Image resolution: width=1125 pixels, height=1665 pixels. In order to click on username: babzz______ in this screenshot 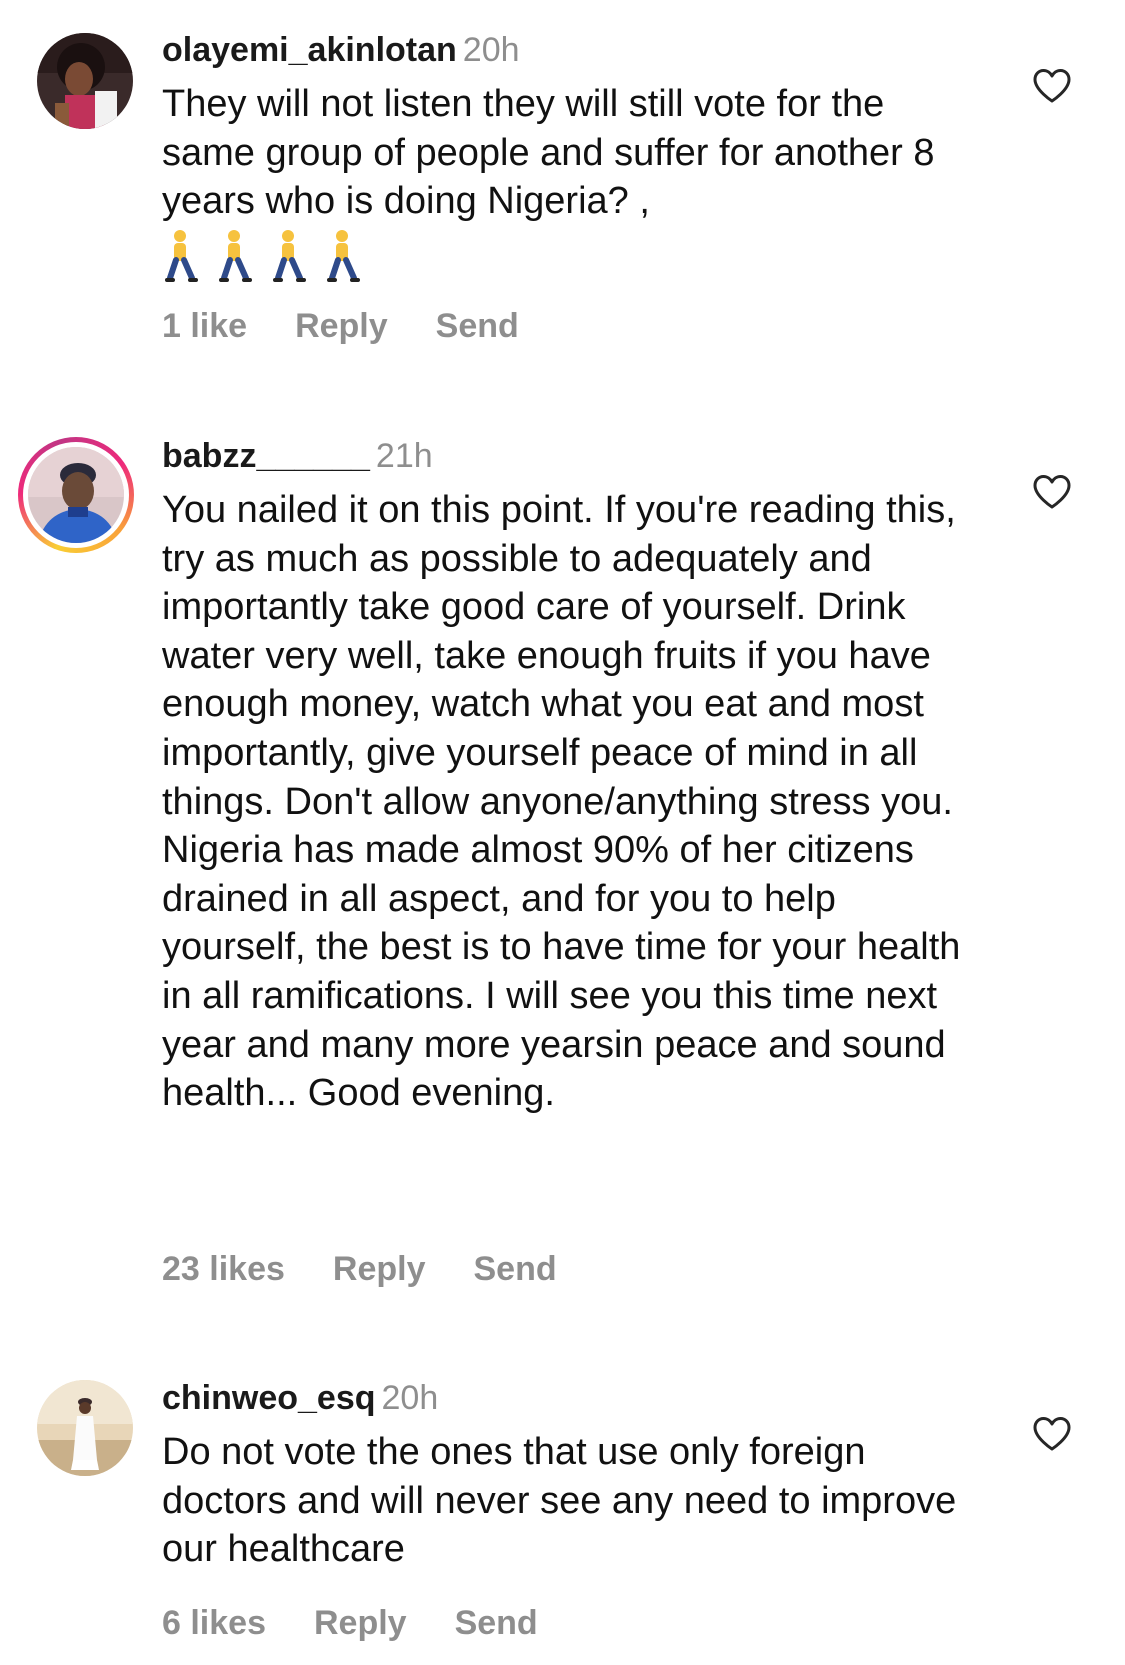, I will do `click(266, 456)`.